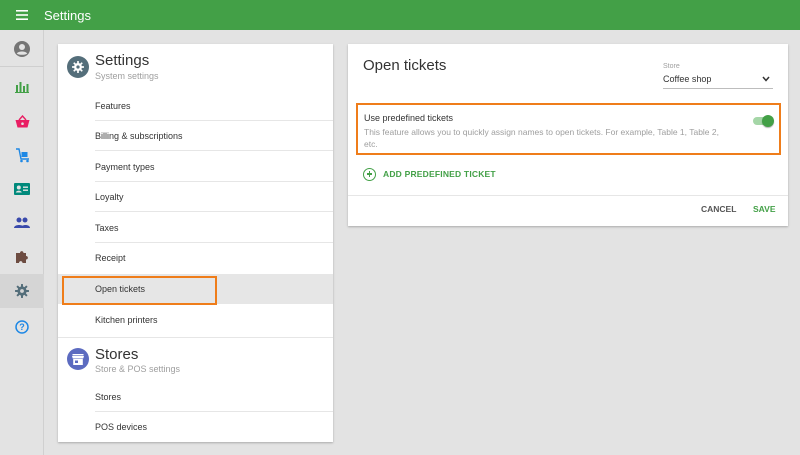 This screenshot has height=455, width=800. I want to click on nav-item-label: POS devices, so click(121, 427).